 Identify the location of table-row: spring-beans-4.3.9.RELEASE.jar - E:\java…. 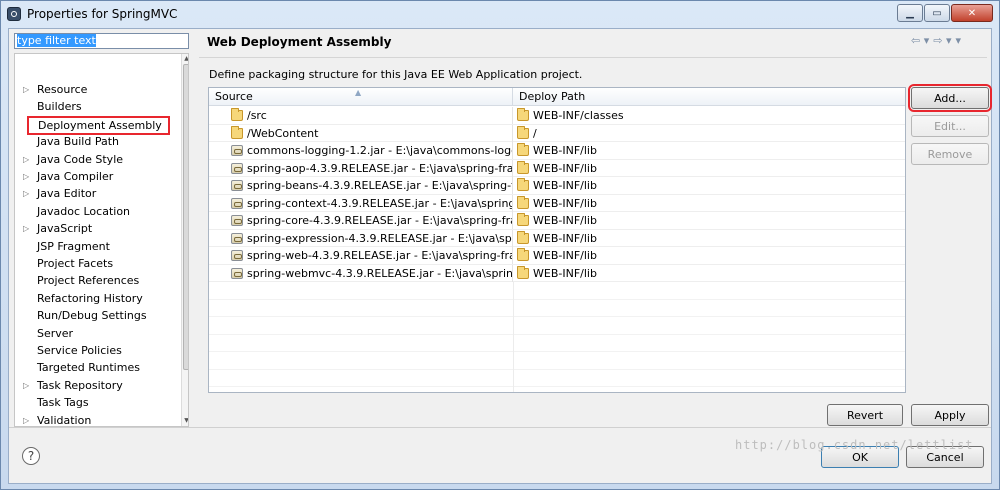
(557, 186).